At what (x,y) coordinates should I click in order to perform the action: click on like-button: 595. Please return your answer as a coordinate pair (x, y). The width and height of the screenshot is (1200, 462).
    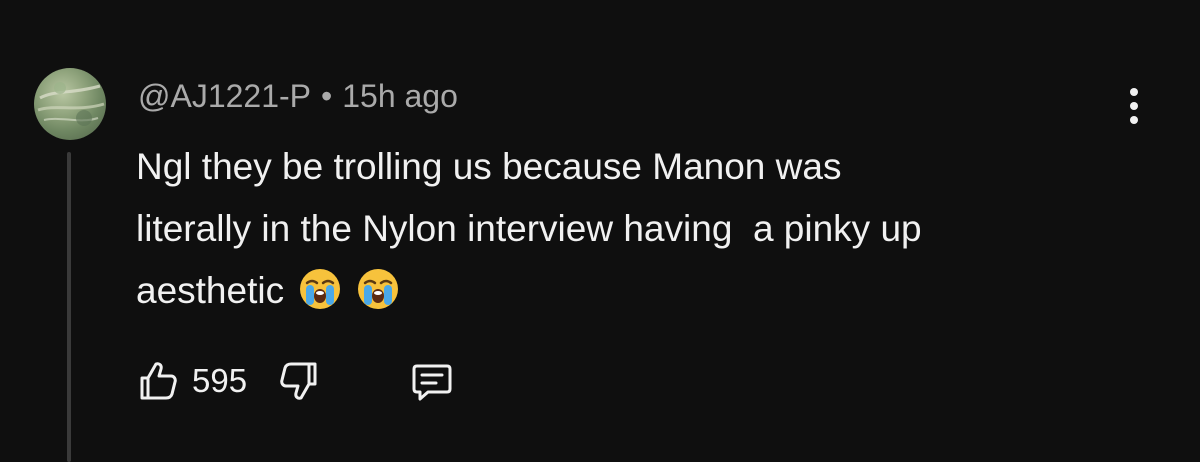
    Looking at the image, I should click on (190, 381).